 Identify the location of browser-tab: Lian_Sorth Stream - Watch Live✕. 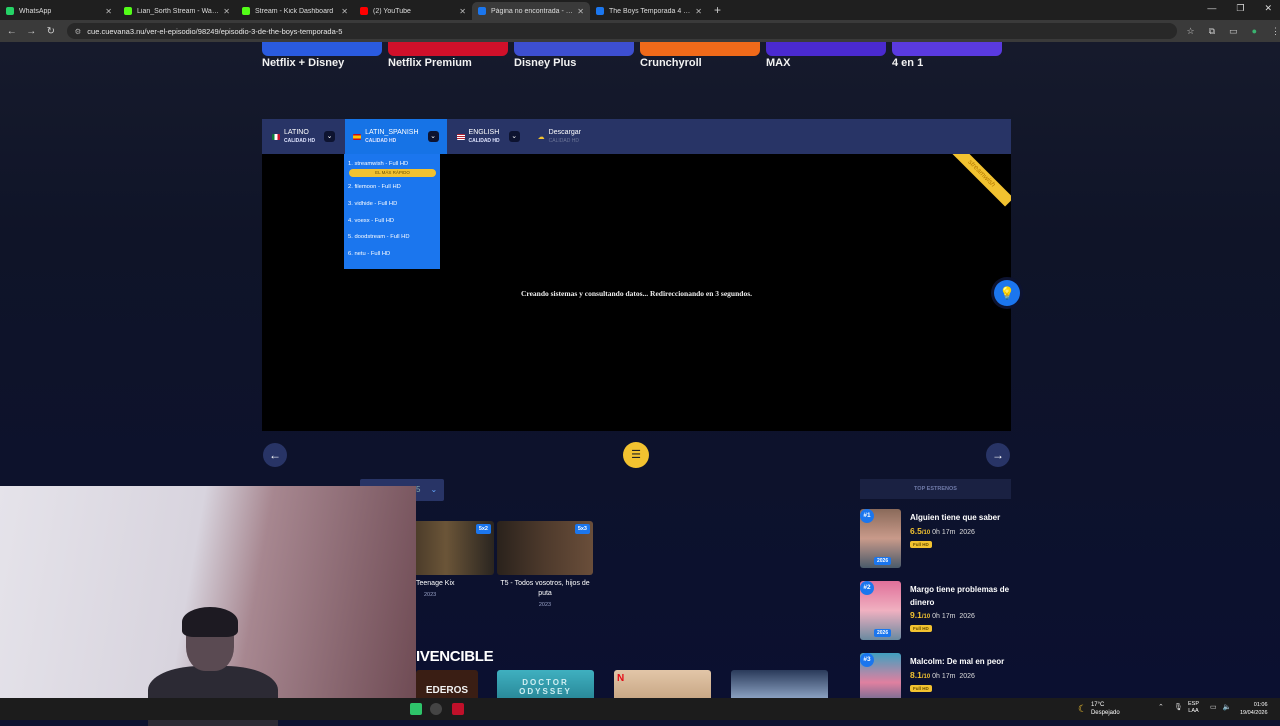
(177, 11).